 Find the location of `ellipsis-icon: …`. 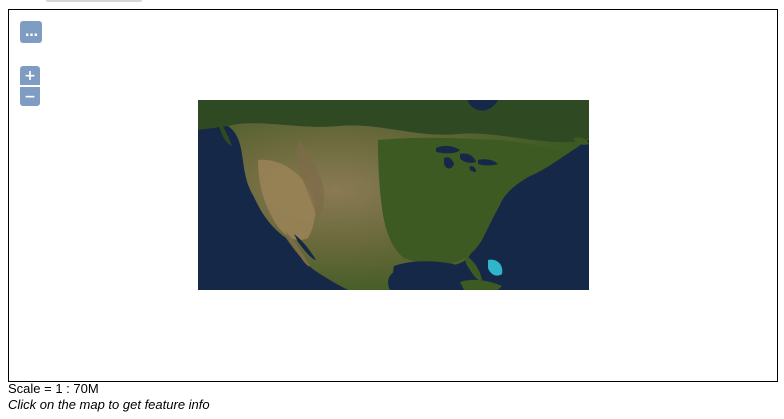

ellipsis-icon: … is located at coordinates (31, 32).